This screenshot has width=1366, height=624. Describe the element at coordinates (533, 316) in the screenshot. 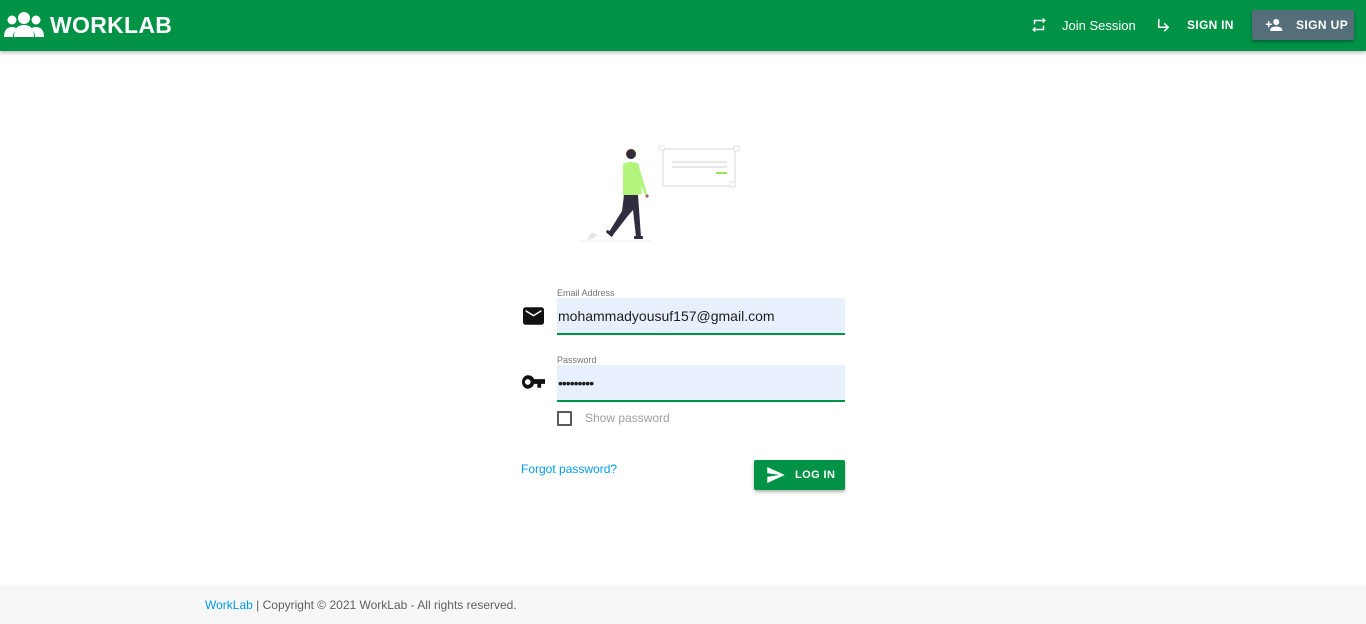

I see `mail-icon` at that location.